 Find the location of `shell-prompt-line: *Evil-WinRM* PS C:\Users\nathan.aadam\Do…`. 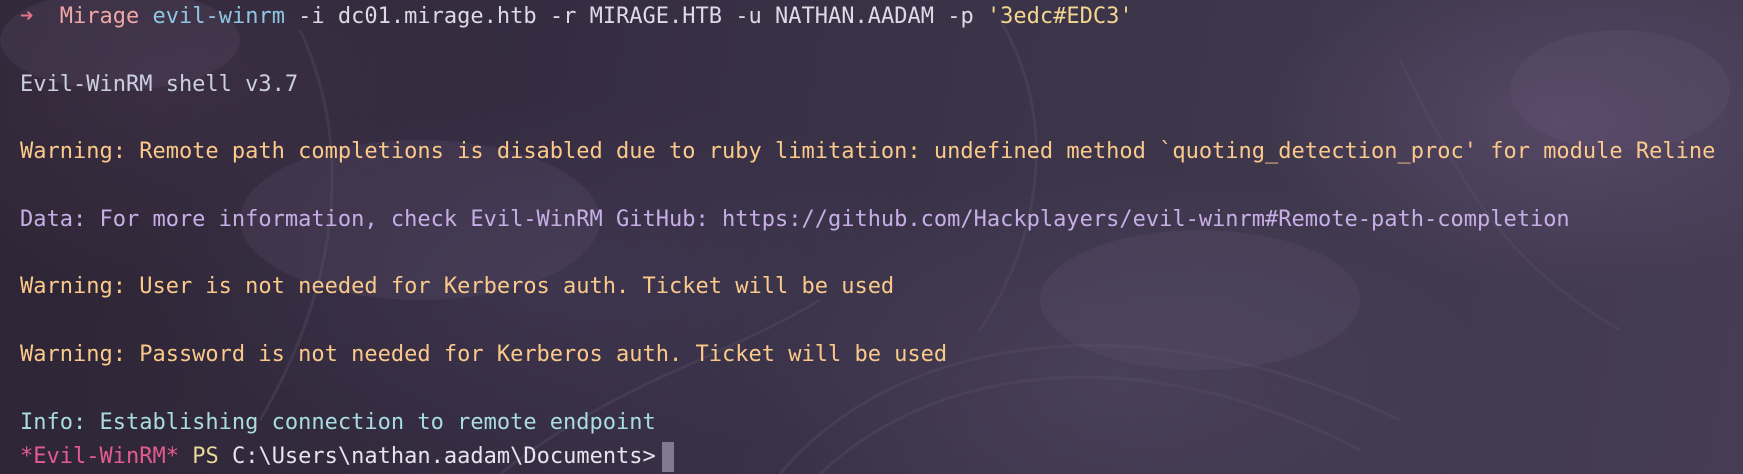

shell-prompt-line: *Evil-WinRM* PS C:\Users\nathan.aadam\Do… is located at coordinates (347, 457).